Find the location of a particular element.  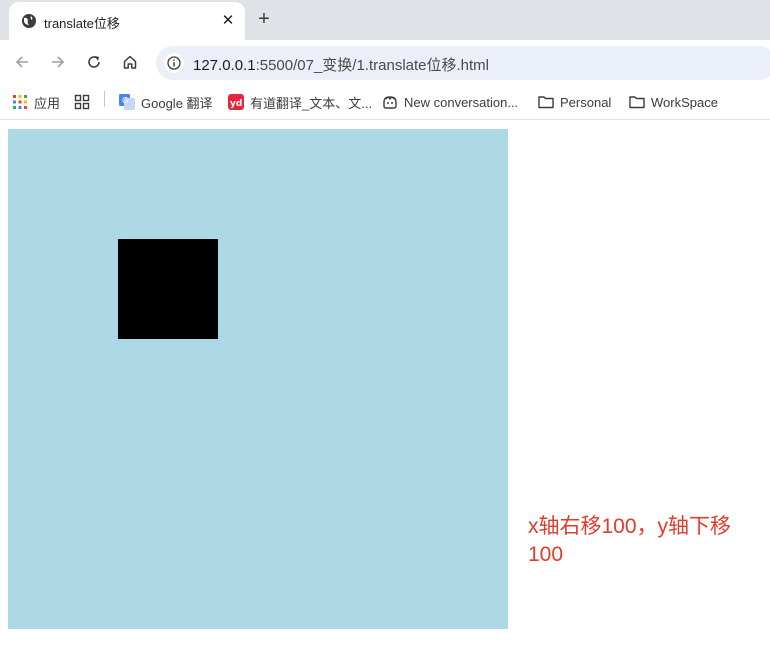

close-icon: ✕ is located at coordinates (228, 20).